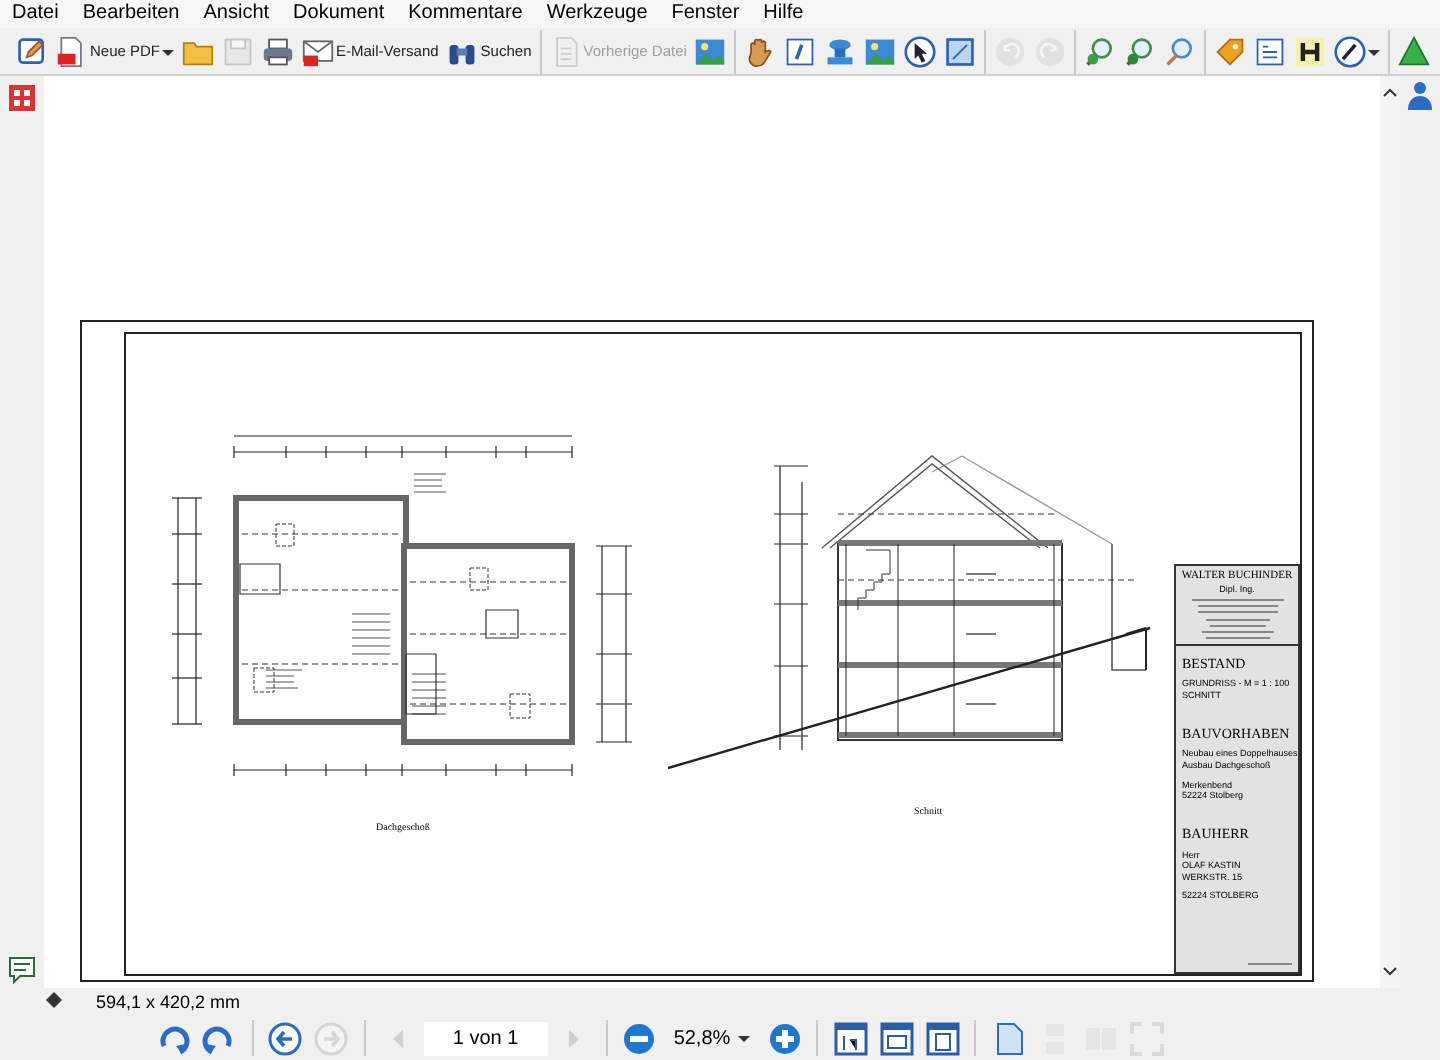 Image resolution: width=1440 pixels, height=1060 pixels. Describe the element at coordinates (318, 51) in the screenshot. I see `envelope-pdf-icon` at that location.